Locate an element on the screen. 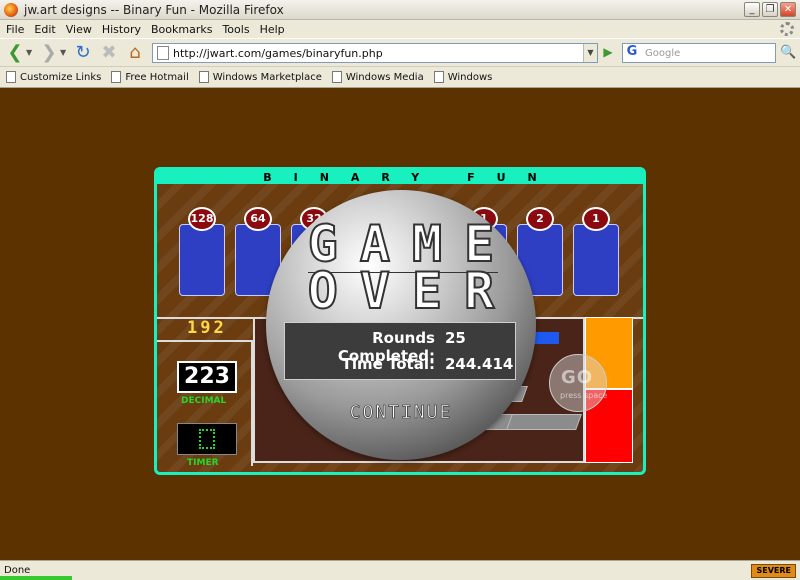 The image size is (800, 580). search-icon: 🔍 is located at coordinates (788, 53).